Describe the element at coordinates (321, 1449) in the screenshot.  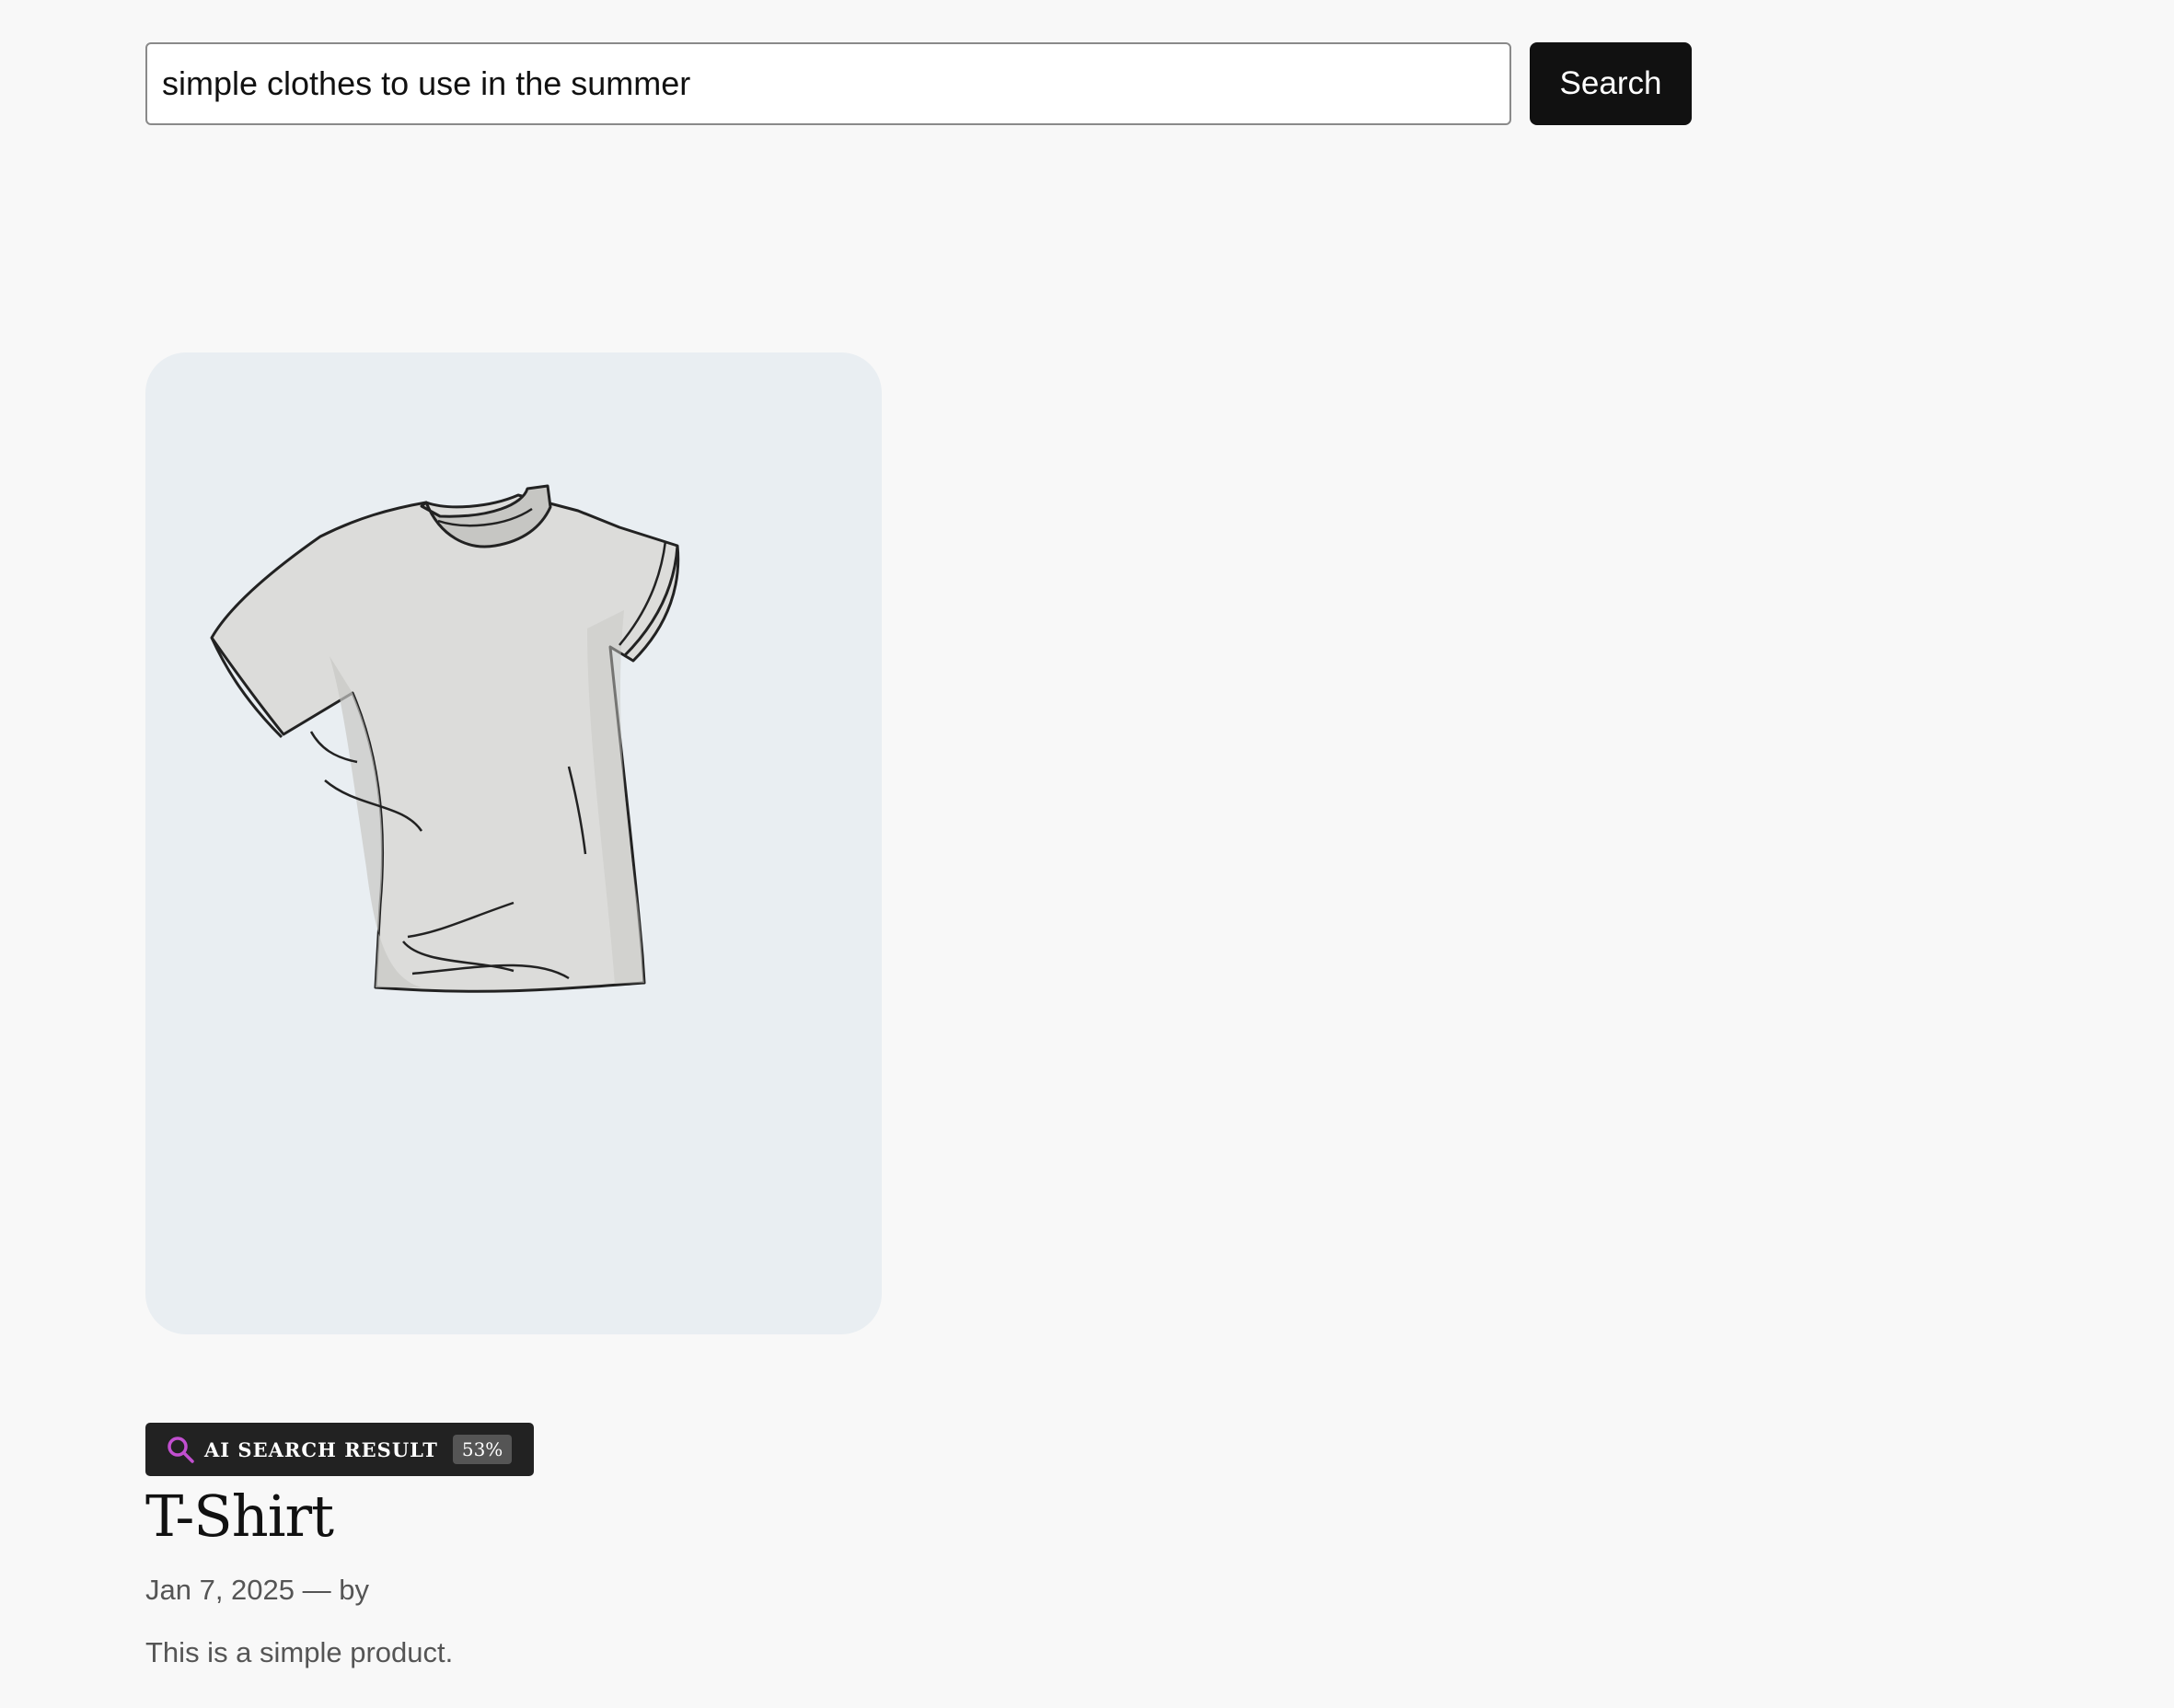
I see `badge-label: AI SEARCH RESULT` at that location.